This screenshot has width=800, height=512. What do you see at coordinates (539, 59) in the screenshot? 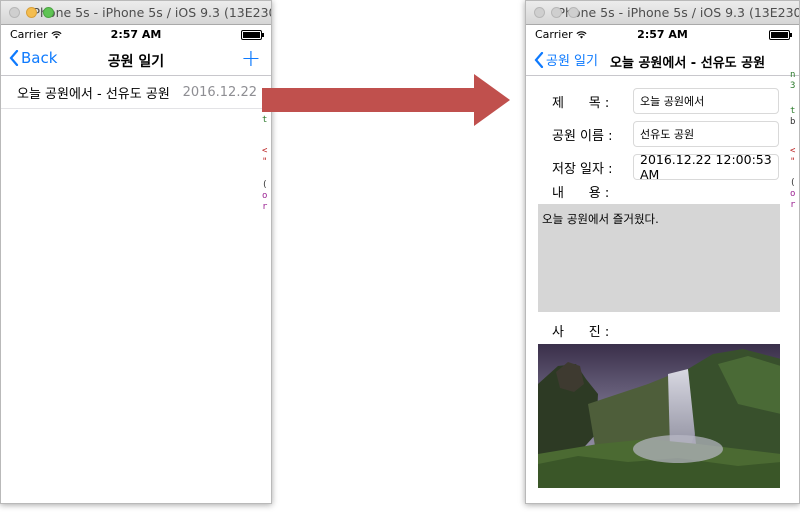
I see `back-chevron-icon` at bounding box center [539, 59].